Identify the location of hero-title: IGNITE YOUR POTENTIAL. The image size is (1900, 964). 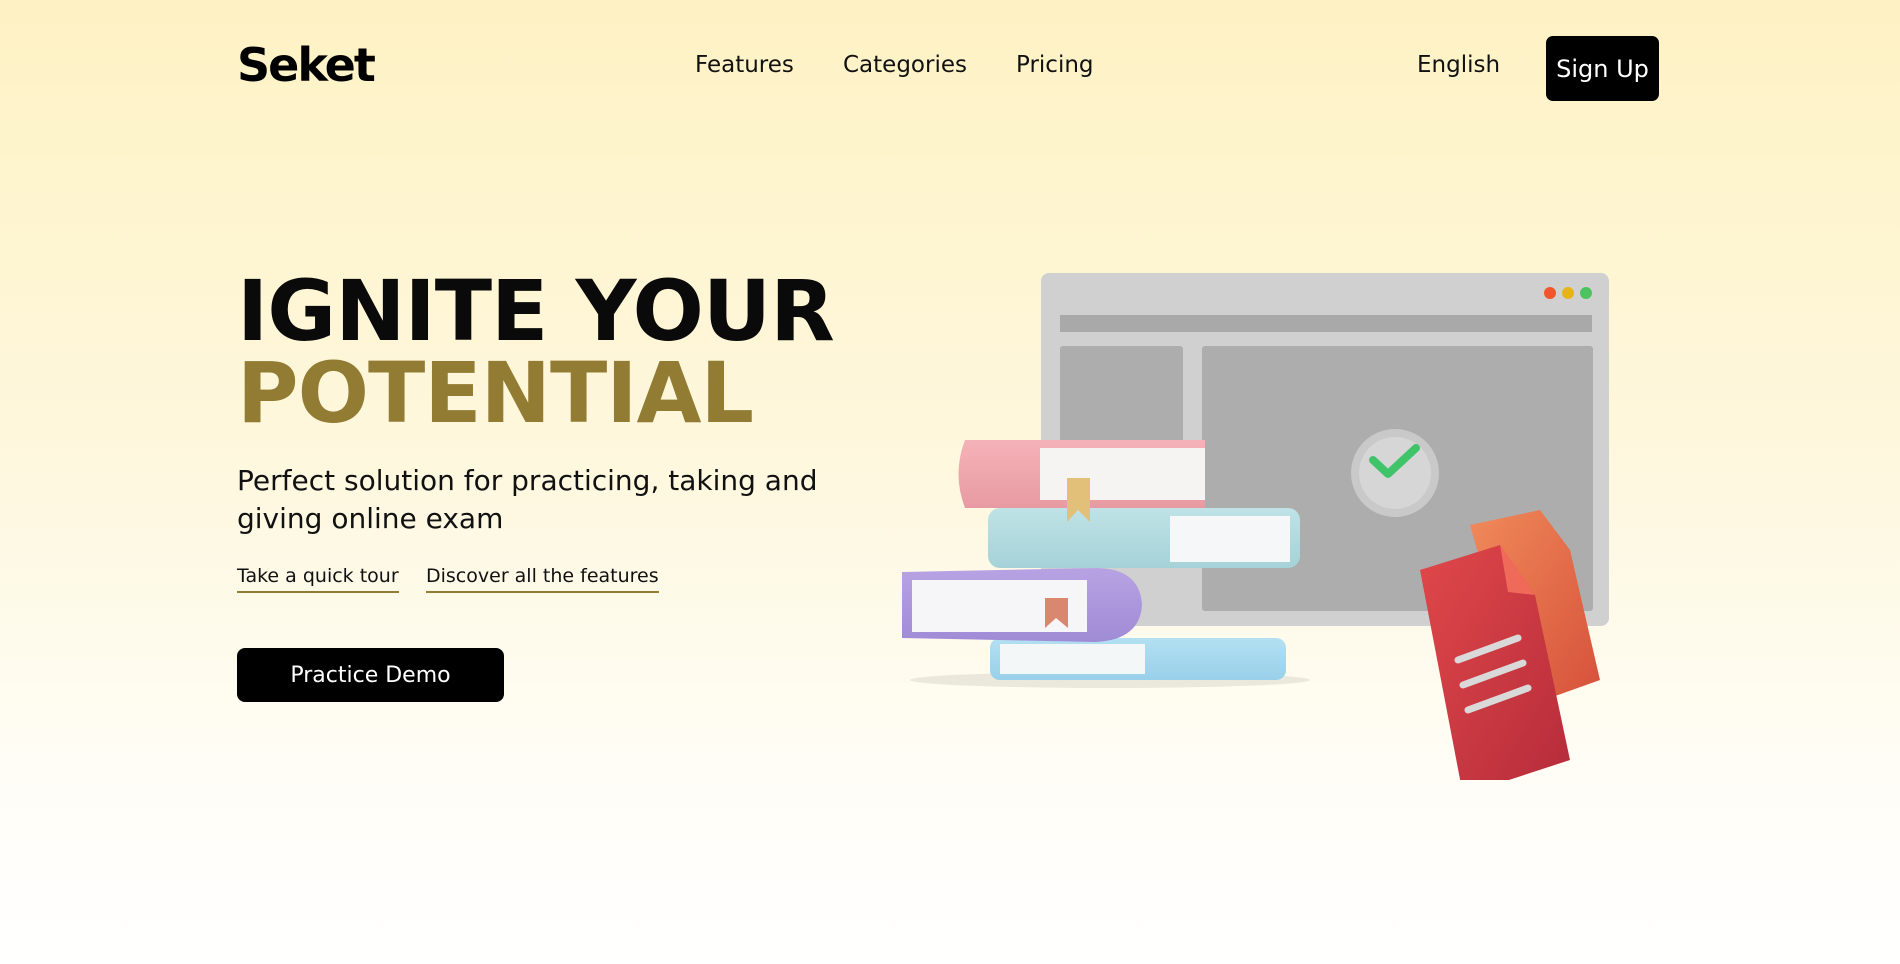
(536, 352).